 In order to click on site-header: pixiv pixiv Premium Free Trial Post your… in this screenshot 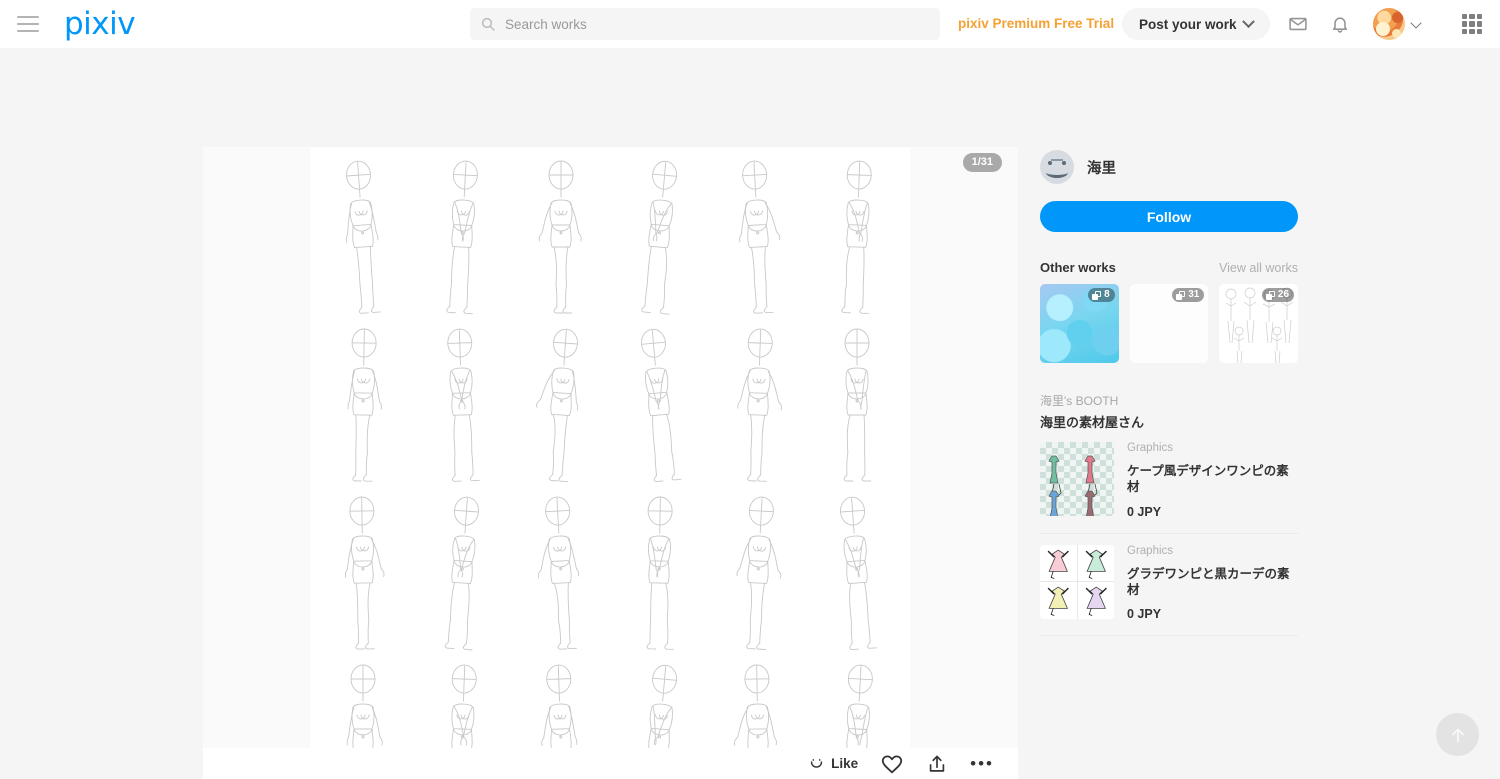, I will do `click(750, 24)`.